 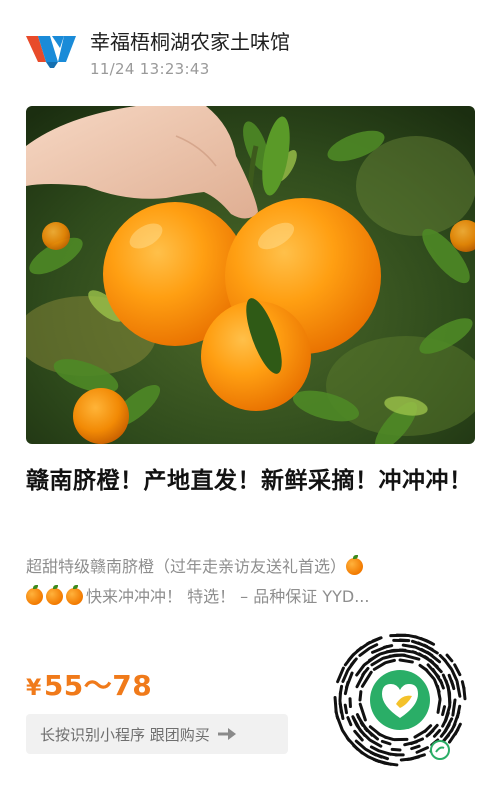 What do you see at coordinates (226, 734) in the screenshot?
I see `arrow-right-icon` at bounding box center [226, 734].